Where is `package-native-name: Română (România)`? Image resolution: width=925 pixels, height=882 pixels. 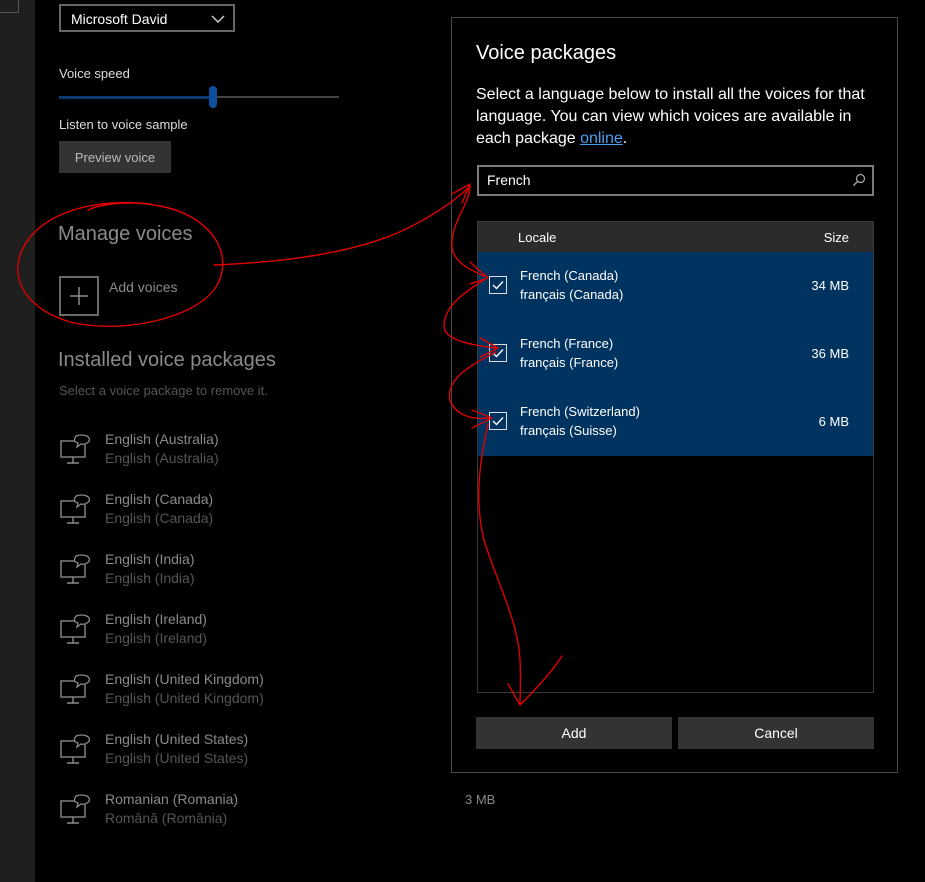 package-native-name: Română (România) is located at coordinates (166, 818).